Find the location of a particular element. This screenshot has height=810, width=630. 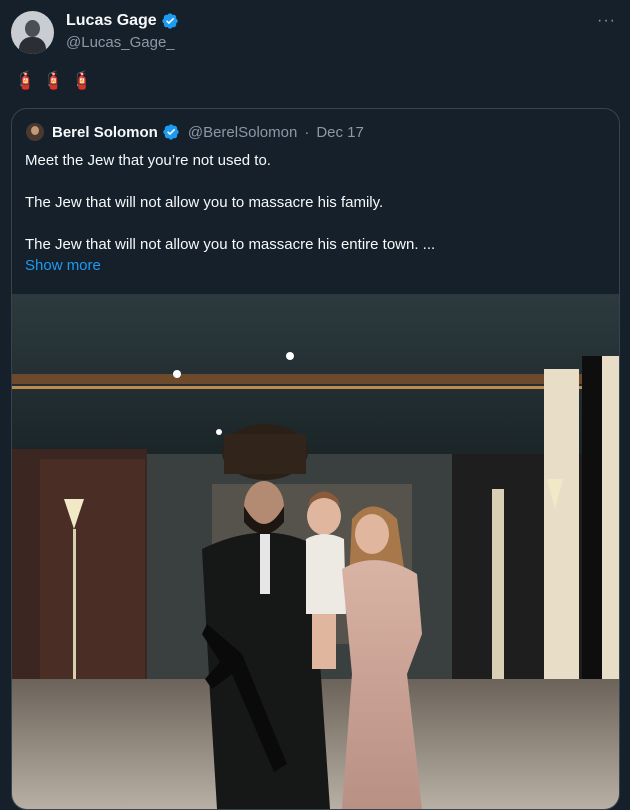

author-name-row: Lucas Gage is located at coordinates (122, 21).